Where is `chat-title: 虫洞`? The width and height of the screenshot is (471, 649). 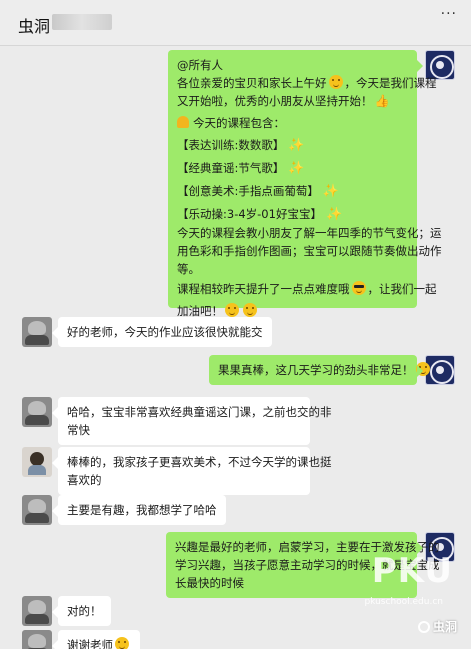
chat-title: 虫洞 is located at coordinates (34, 26).